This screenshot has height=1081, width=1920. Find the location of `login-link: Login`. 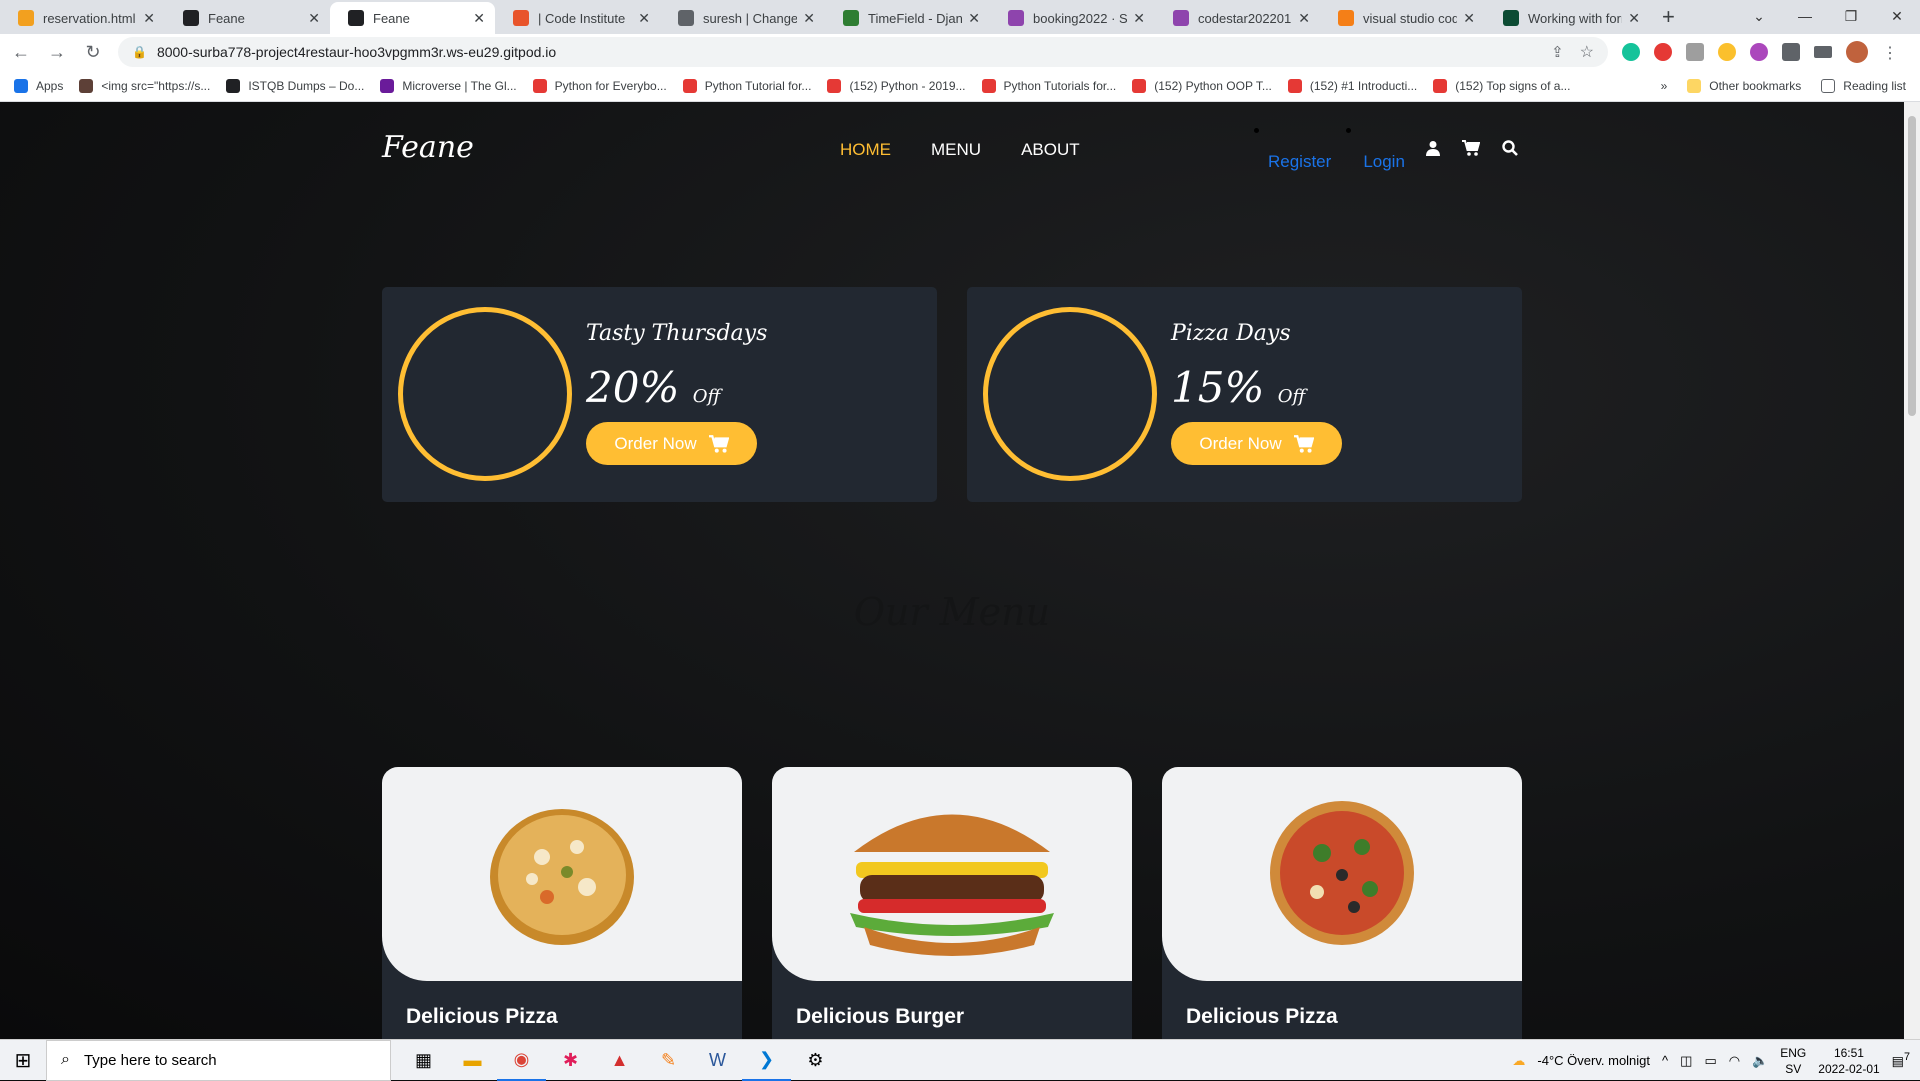

login-link: Login is located at coordinates (1384, 162).